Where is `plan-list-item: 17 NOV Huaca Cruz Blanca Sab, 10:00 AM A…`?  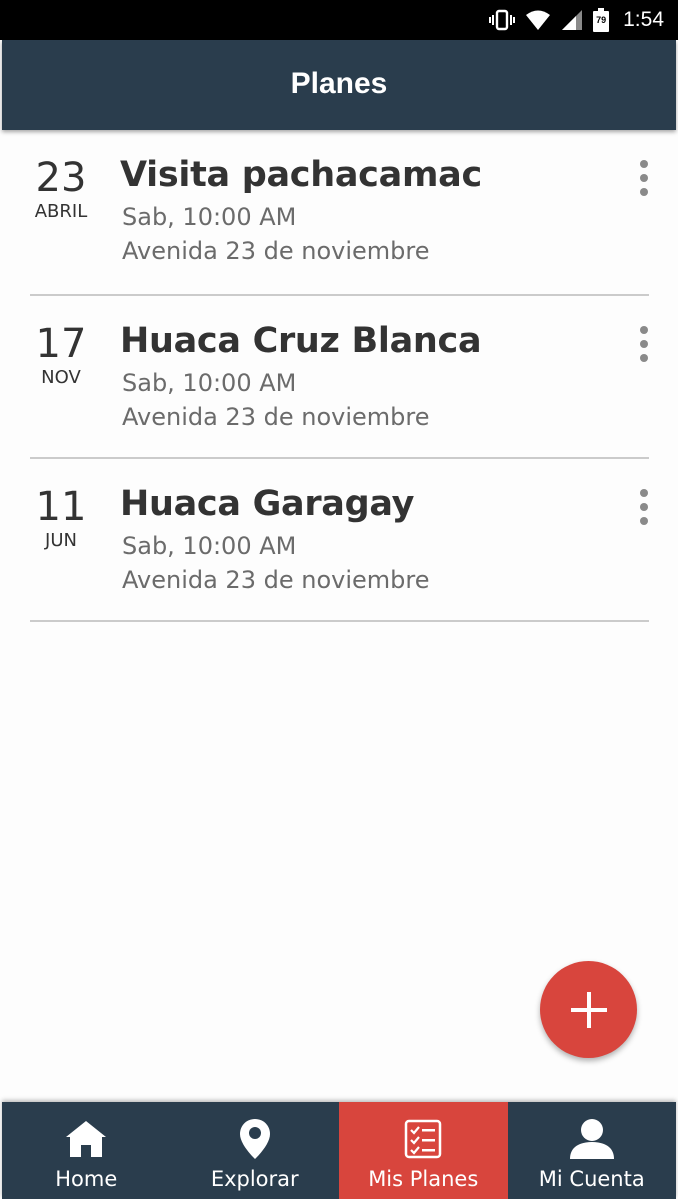 plan-list-item: 17 NOV Huaca Cruz Blanca Sab, 10:00 AM A… is located at coordinates (339, 377).